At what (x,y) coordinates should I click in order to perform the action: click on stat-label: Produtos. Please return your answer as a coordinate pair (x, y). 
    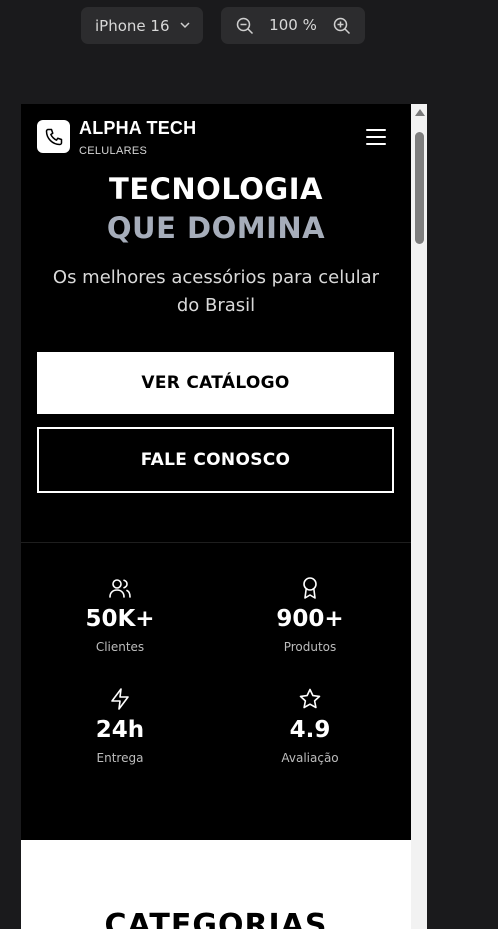
    Looking at the image, I should click on (310, 647).